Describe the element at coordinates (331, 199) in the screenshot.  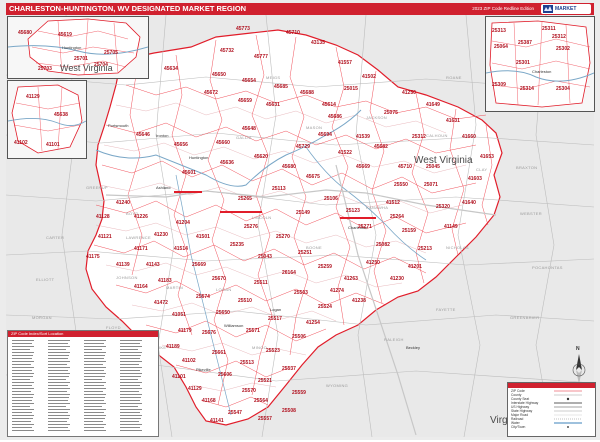
I see `zip-label: 25106` at that location.